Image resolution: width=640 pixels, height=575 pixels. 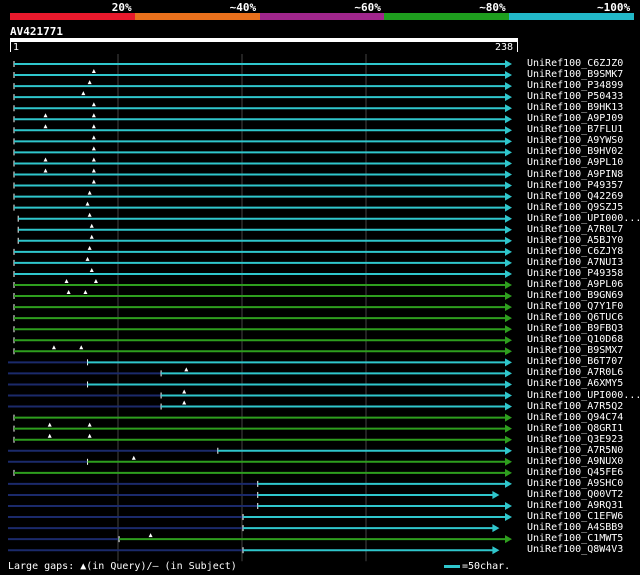 I want to click on scale-swatch, so click(x=452, y=566).